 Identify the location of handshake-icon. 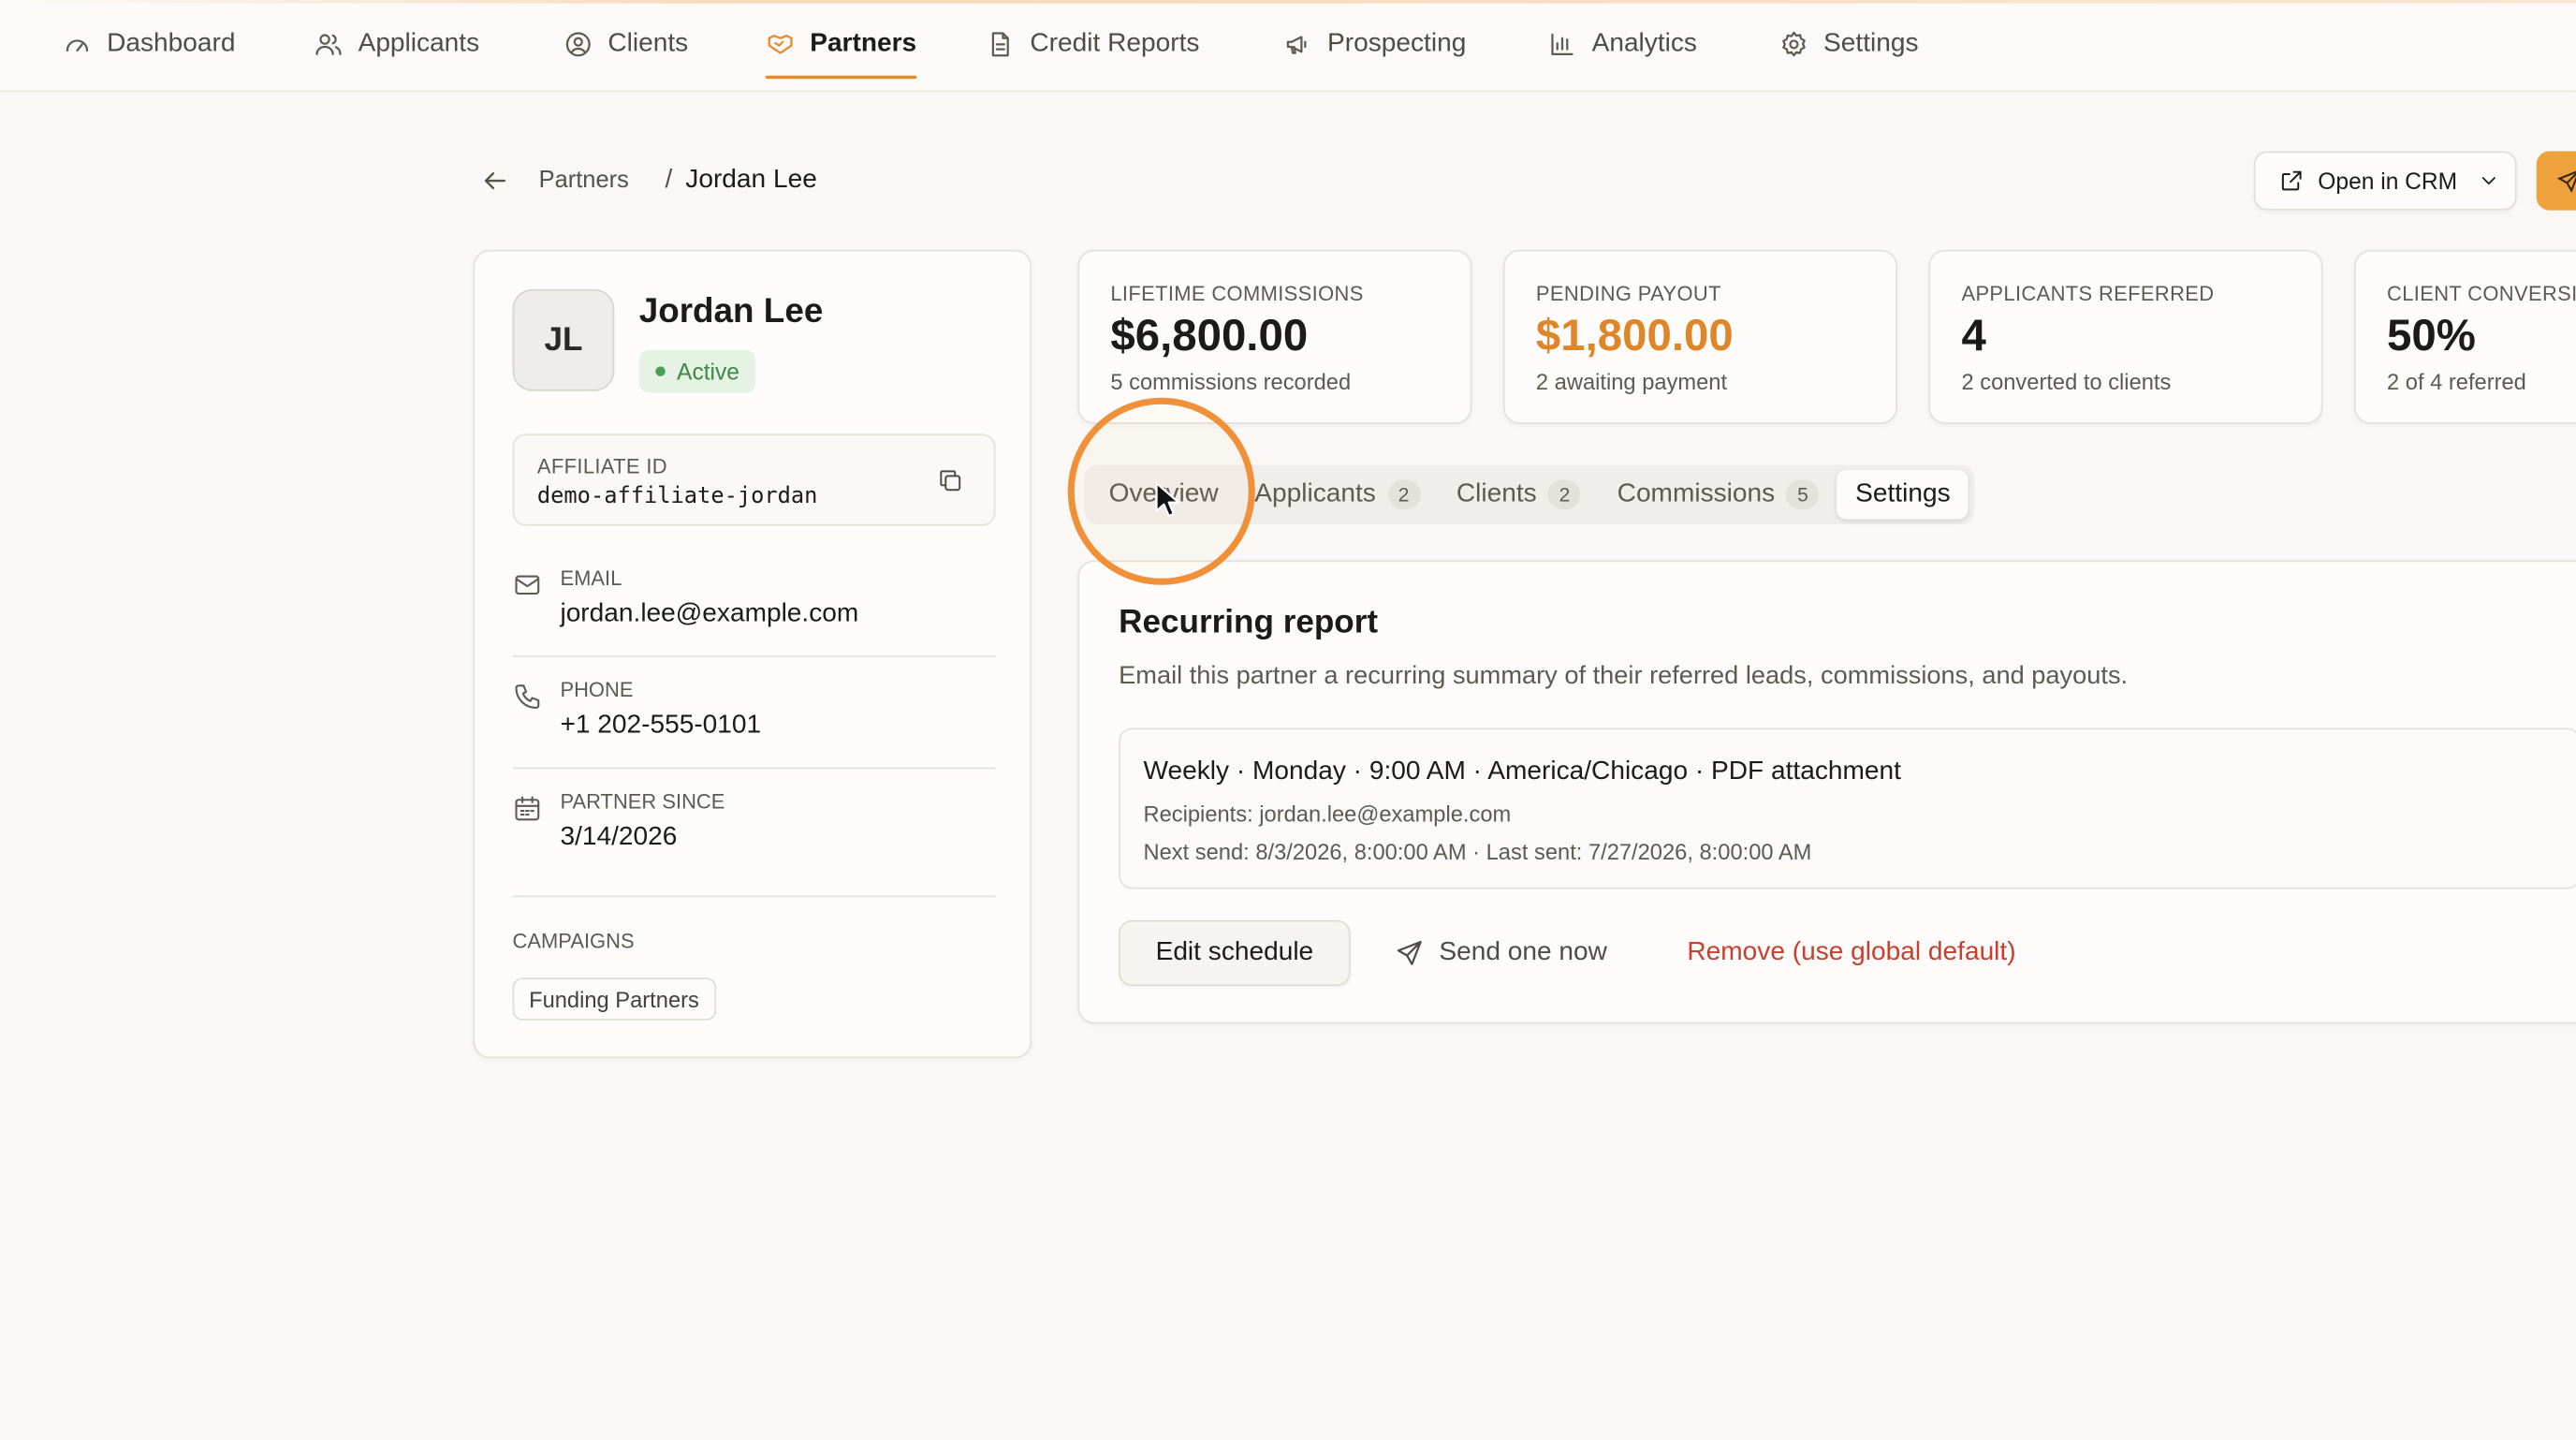
(780, 44).